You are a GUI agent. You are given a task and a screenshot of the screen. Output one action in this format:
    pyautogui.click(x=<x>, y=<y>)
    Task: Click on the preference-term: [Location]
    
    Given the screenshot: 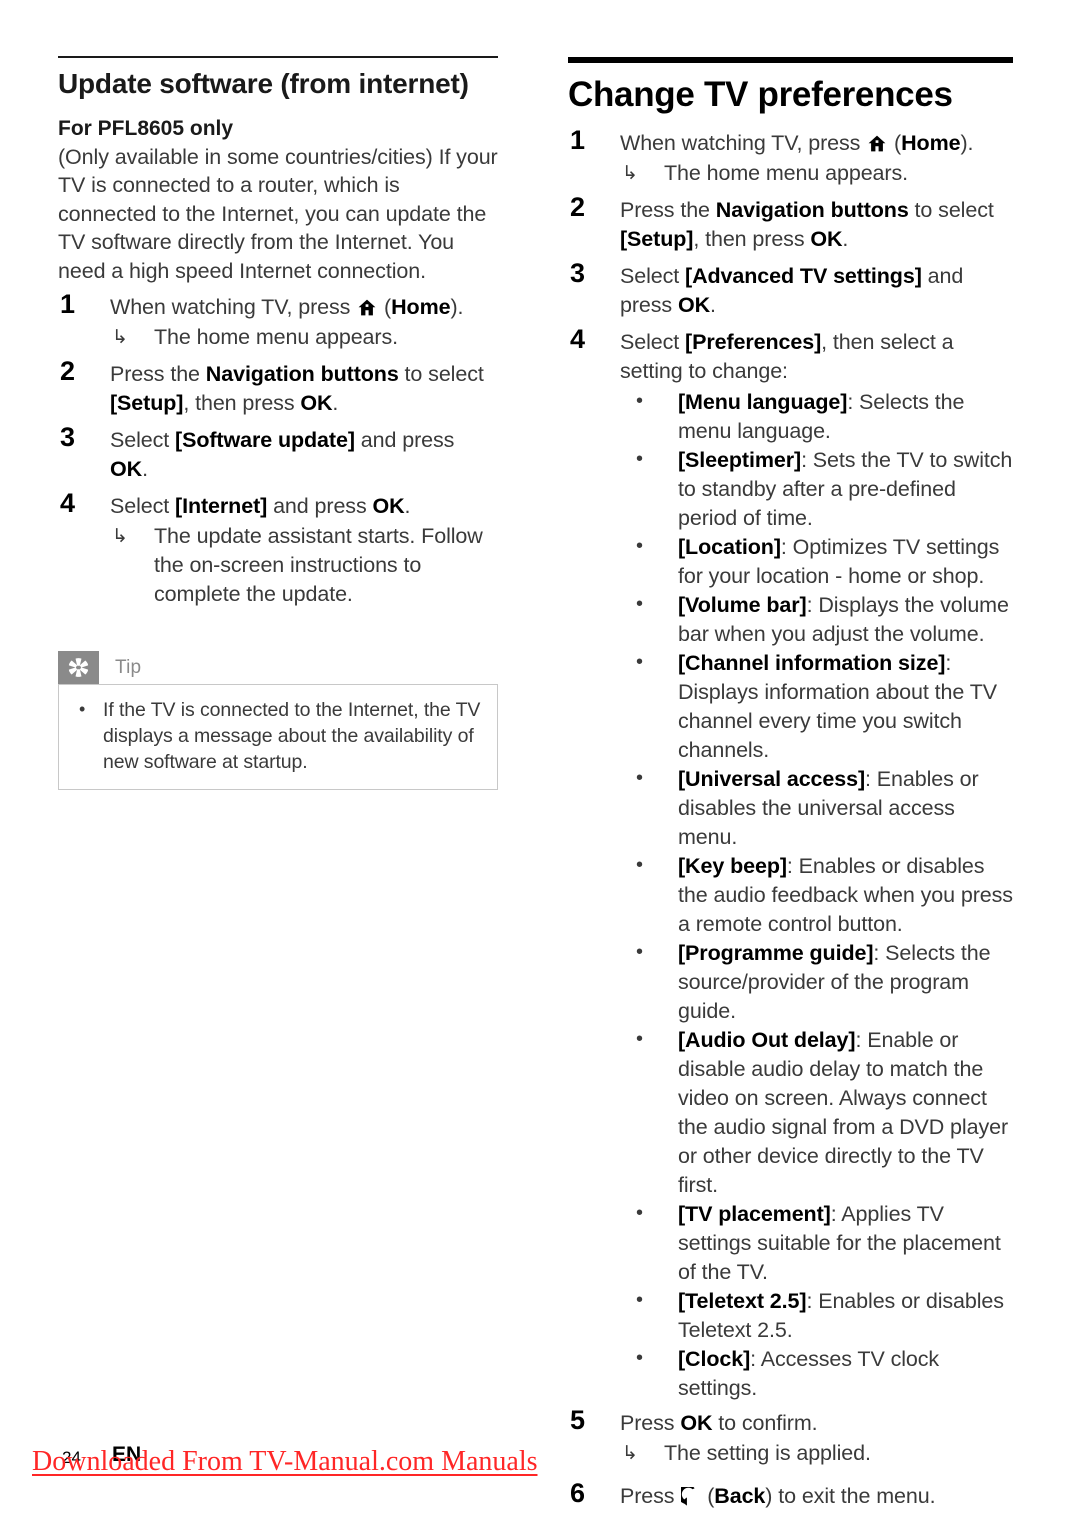 What is the action you would take?
    pyautogui.click(x=729, y=546)
    